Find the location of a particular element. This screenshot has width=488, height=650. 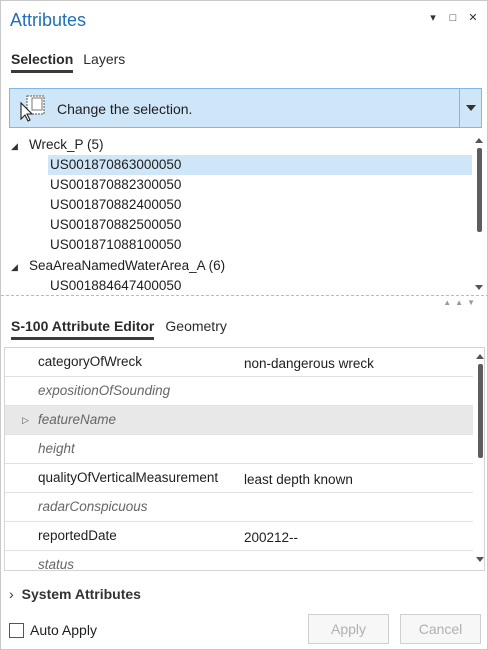

system-attributes-label: System Attributes is located at coordinates (81, 594).